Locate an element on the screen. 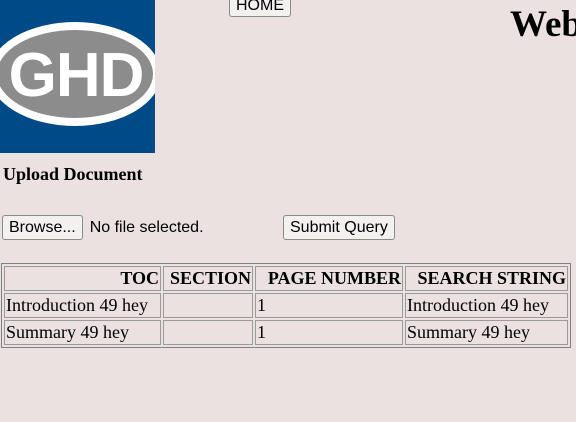 The image size is (576, 422). page-title: Web is located at coordinates (543, 24).